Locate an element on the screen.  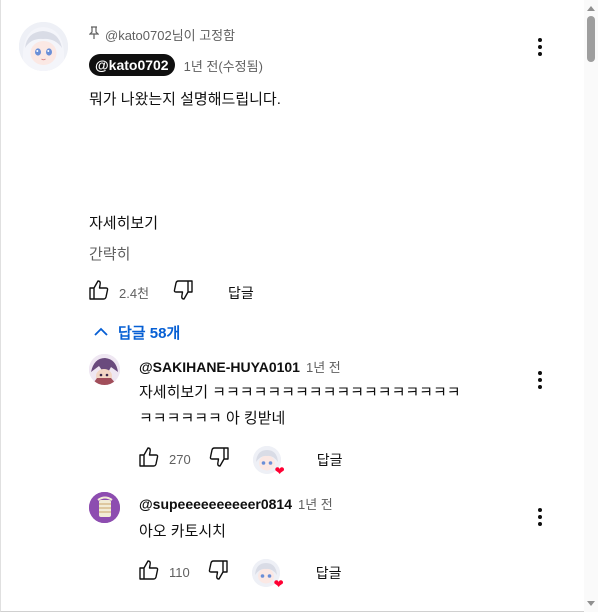
reply-text-line: 아오 카토시치 is located at coordinates (182, 531).